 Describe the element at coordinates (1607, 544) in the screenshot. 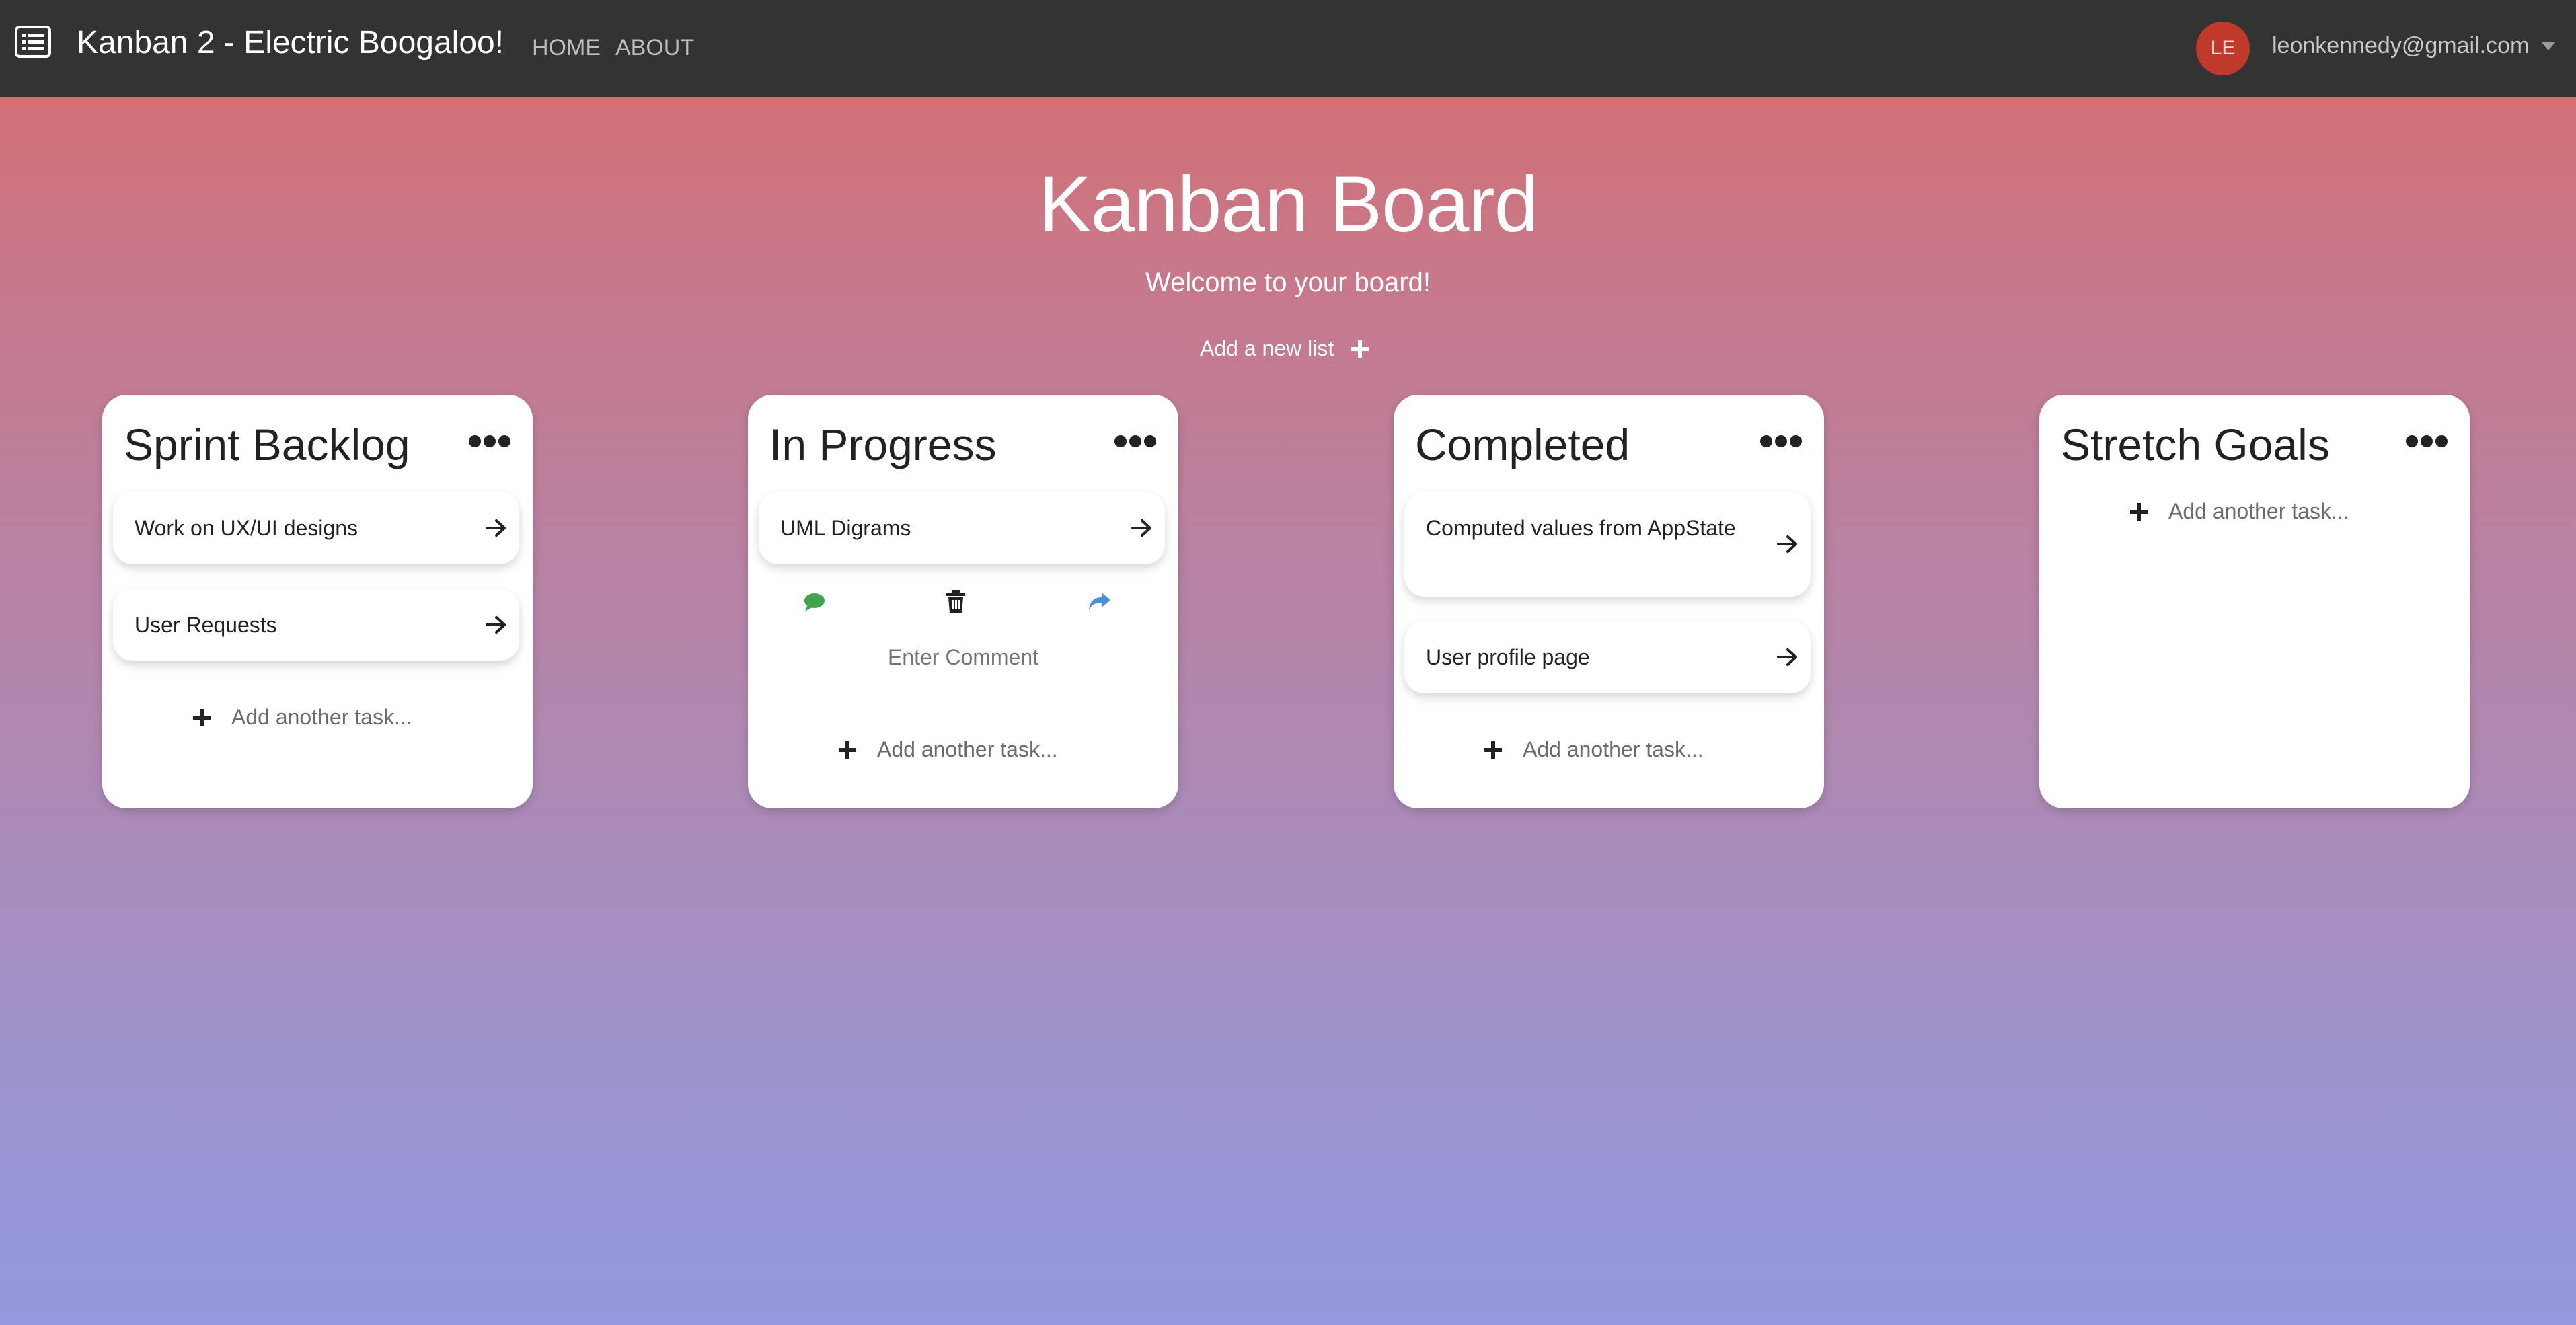

I see `task-card: Computed values from AppState` at that location.